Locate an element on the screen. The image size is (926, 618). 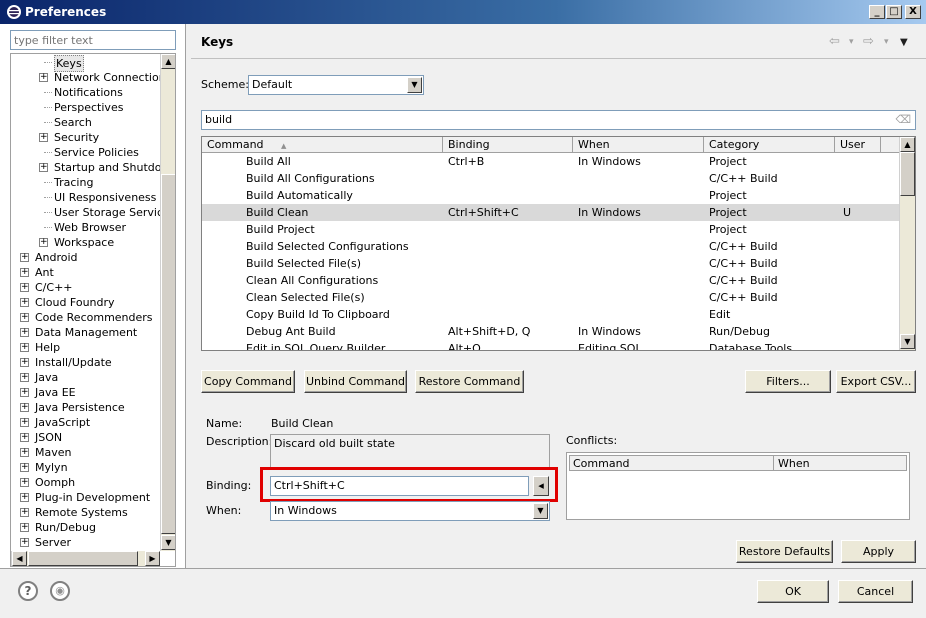
tree-item: + Run/Debug is located at coordinates (85, 527).